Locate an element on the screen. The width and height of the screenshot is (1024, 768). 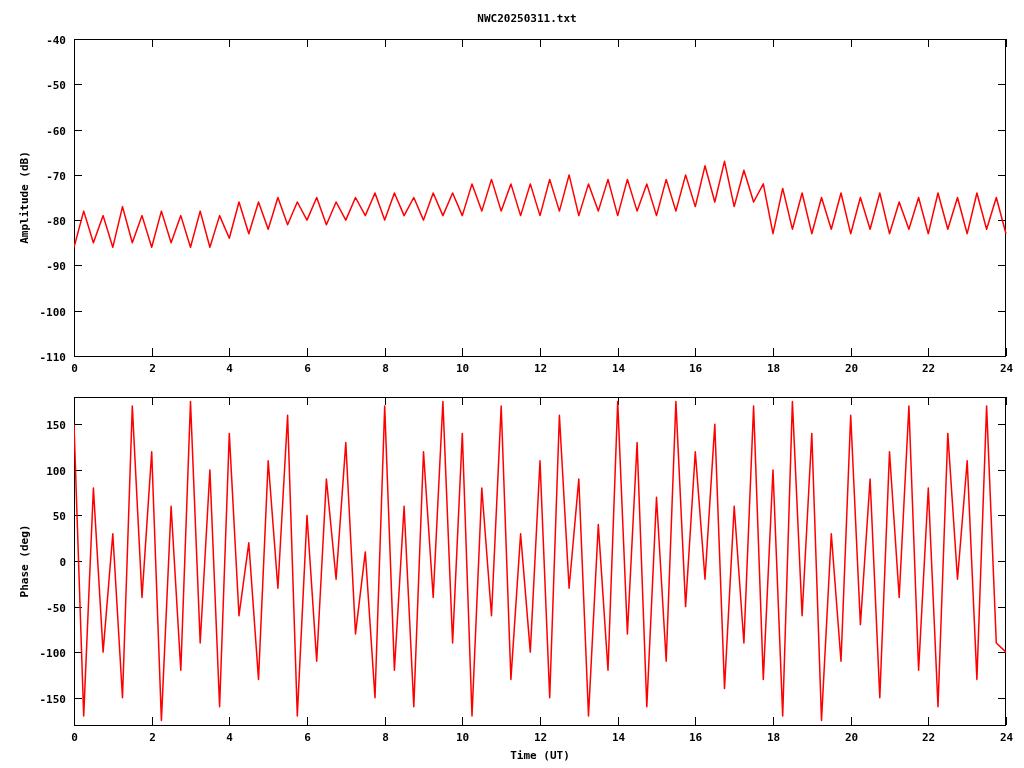
tick-label: 100 is located at coordinates (56, 471).